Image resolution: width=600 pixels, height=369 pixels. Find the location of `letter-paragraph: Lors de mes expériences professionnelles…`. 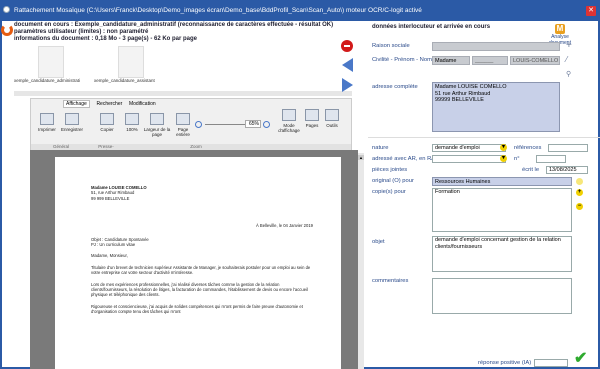

letter-paragraph: Lors de mes expériences professionnelles… is located at coordinates (199, 289).